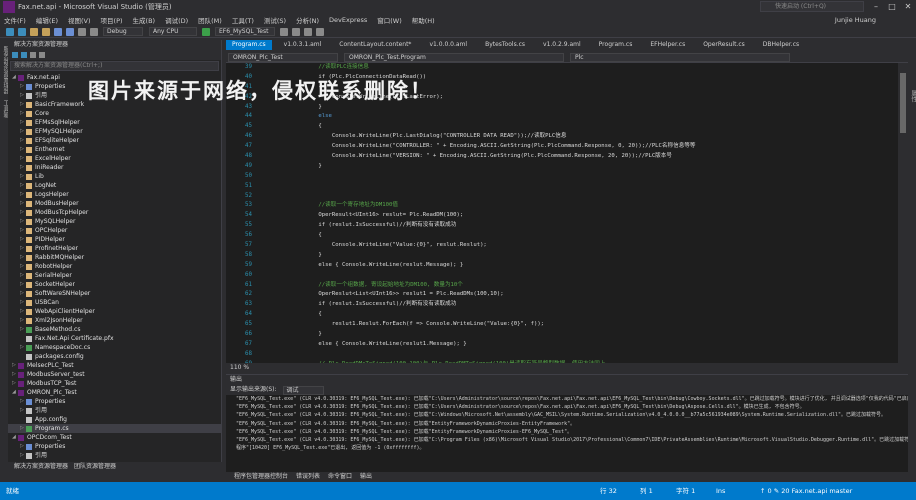 This screenshot has width=916, height=500. Describe the element at coordinates (724, 45) in the screenshot. I see `document-tab: OperResult.cs` at that location.